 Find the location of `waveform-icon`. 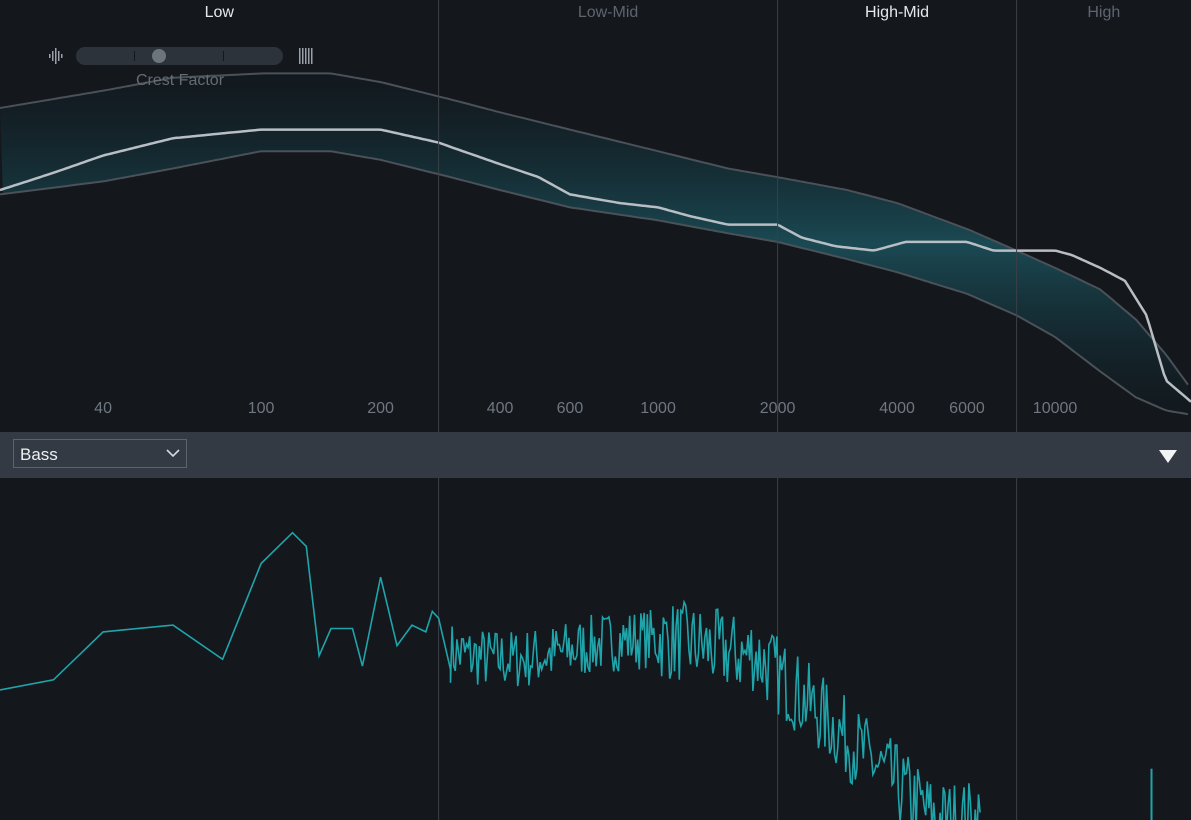

waveform-icon is located at coordinates (56, 56).